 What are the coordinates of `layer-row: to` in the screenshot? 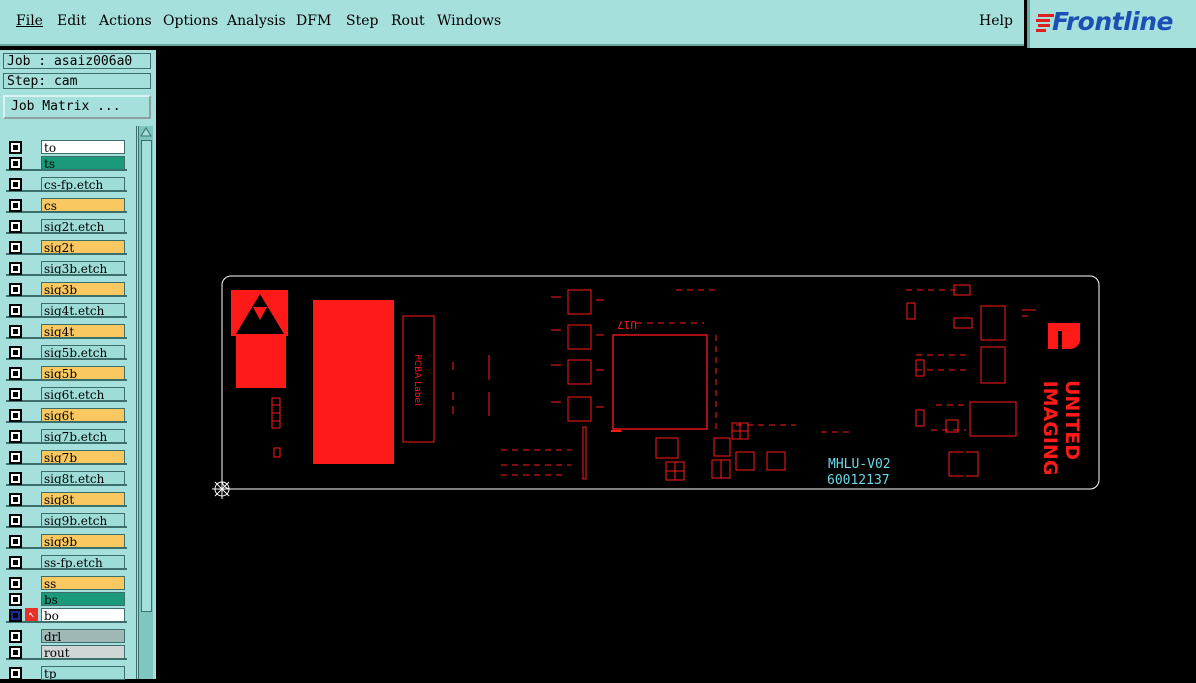 It's located at (66, 147).